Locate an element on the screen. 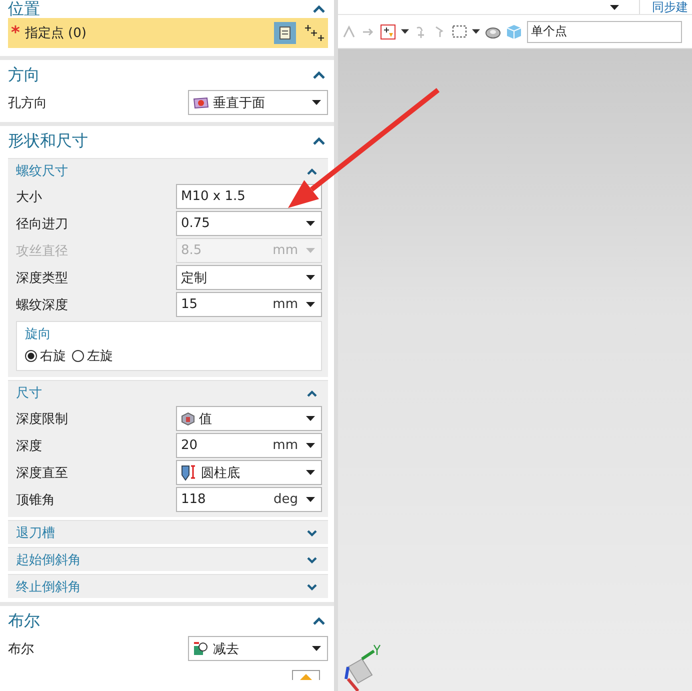 Image resolution: width=692 pixels, height=691 pixels. required-mark: * is located at coordinates (15, 33).